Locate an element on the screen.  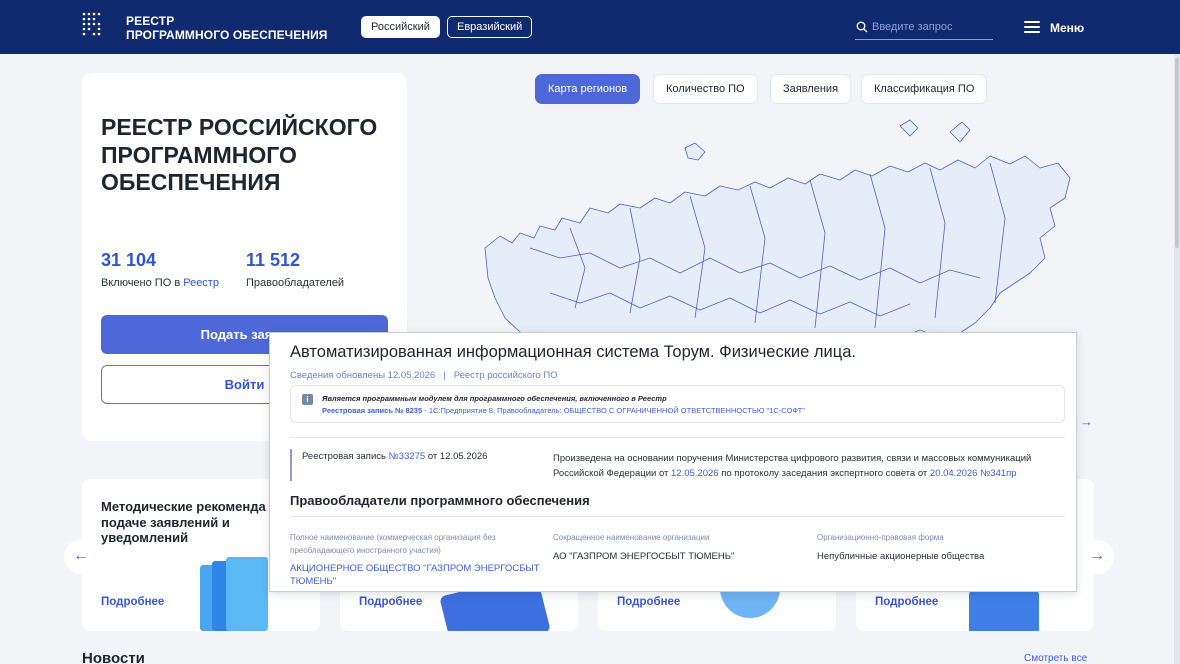
basis-date-link: 12.05.2026 is located at coordinates (695, 473).